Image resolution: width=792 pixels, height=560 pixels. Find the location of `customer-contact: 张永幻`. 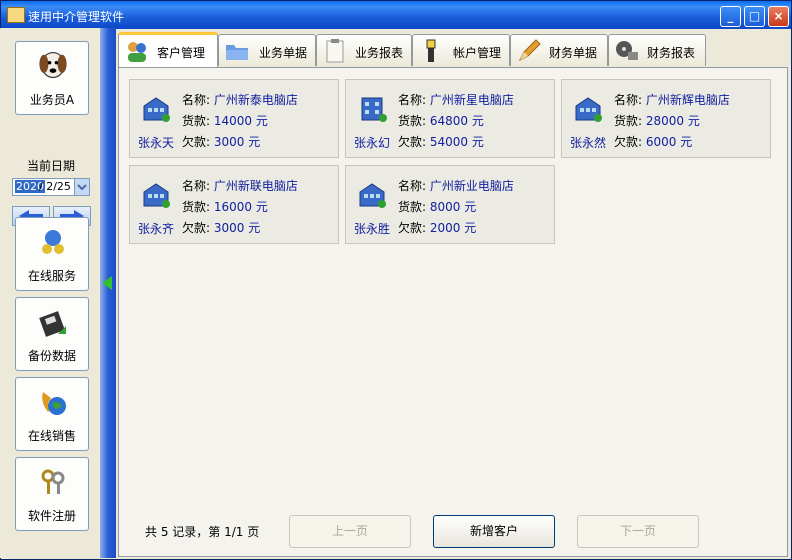

customer-contact: 张永幻 is located at coordinates (372, 143).